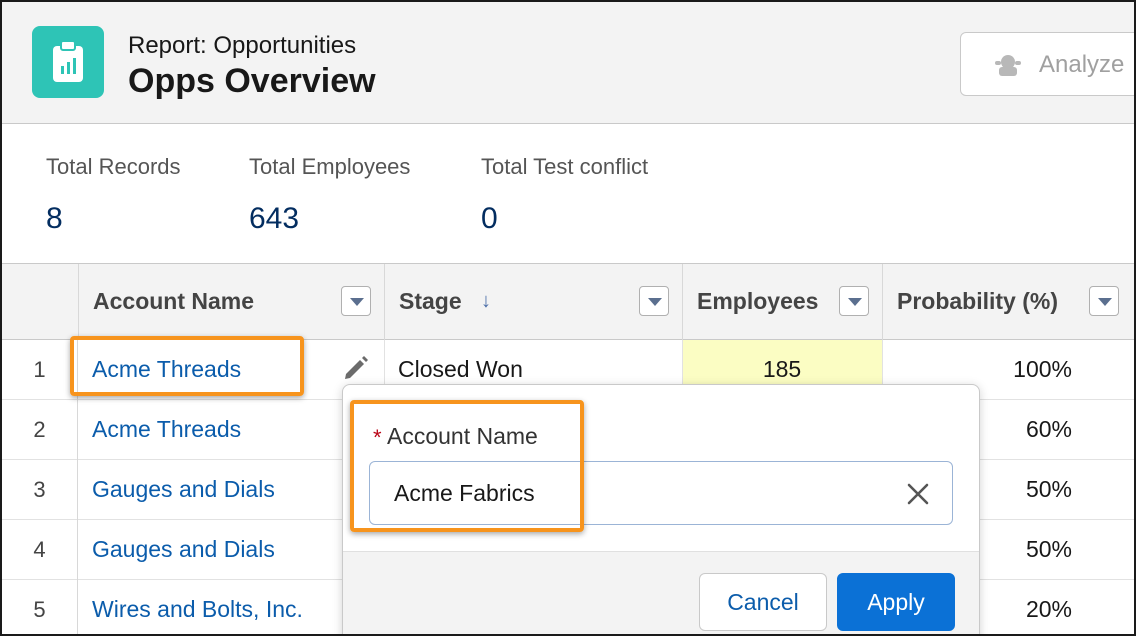  I want to click on column-header-label: Stage, so click(430, 301).